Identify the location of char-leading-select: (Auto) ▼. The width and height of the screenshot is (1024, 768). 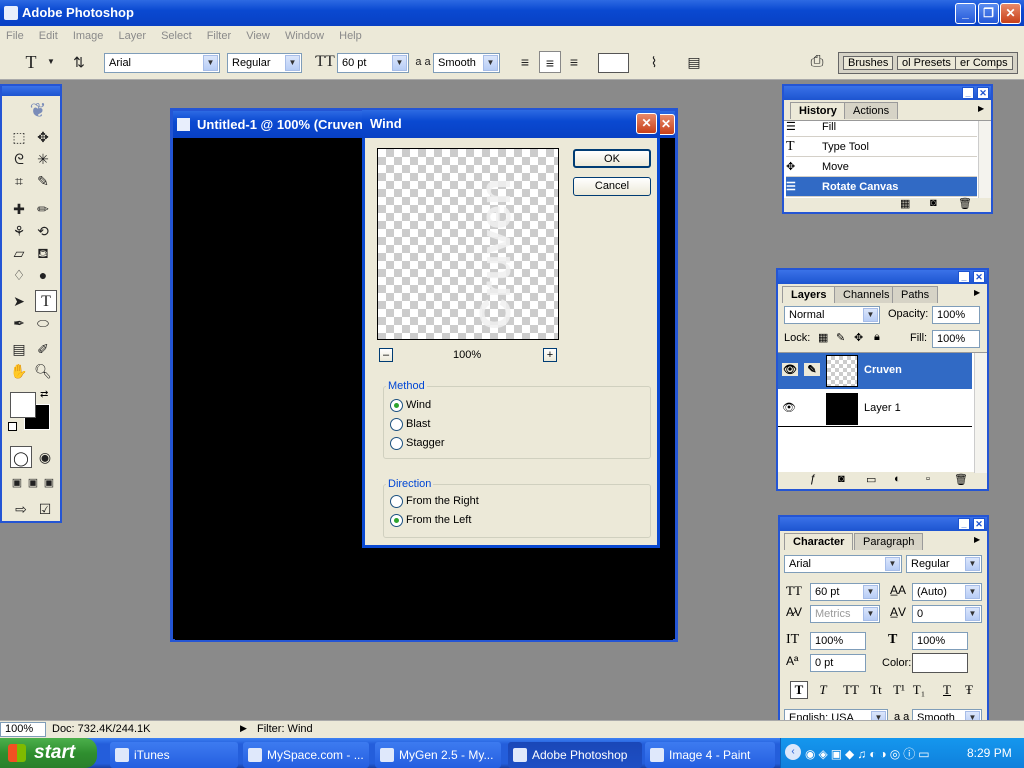
(947, 592).